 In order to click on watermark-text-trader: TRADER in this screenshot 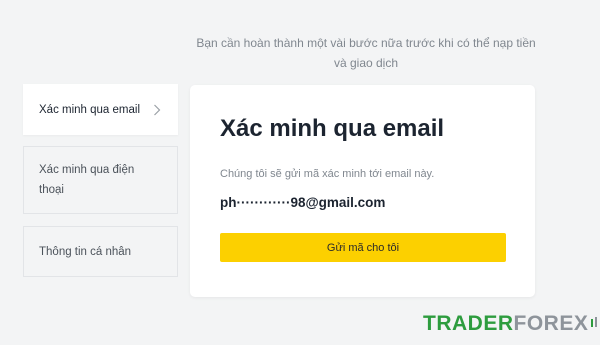, I will do `click(468, 323)`.